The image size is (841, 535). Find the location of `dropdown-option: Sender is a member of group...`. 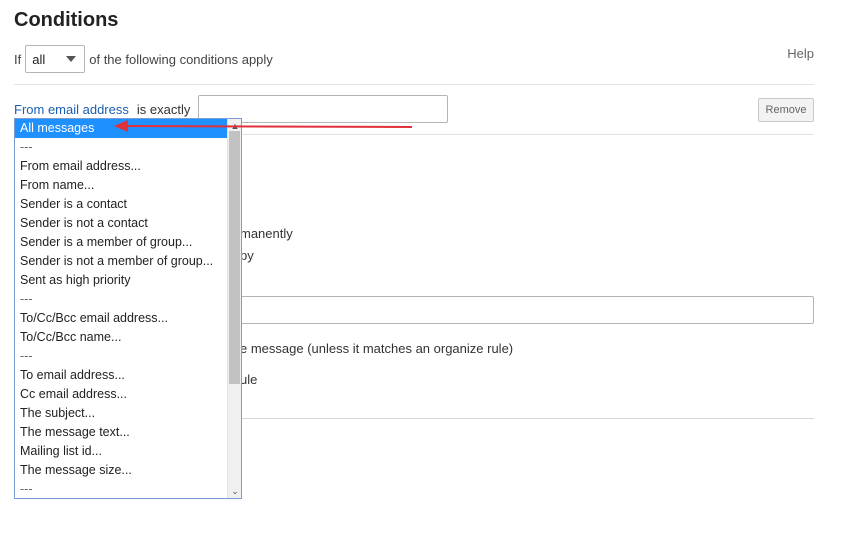

dropdown-option: Sender is a member of group... is located at coordinates (121, 242).